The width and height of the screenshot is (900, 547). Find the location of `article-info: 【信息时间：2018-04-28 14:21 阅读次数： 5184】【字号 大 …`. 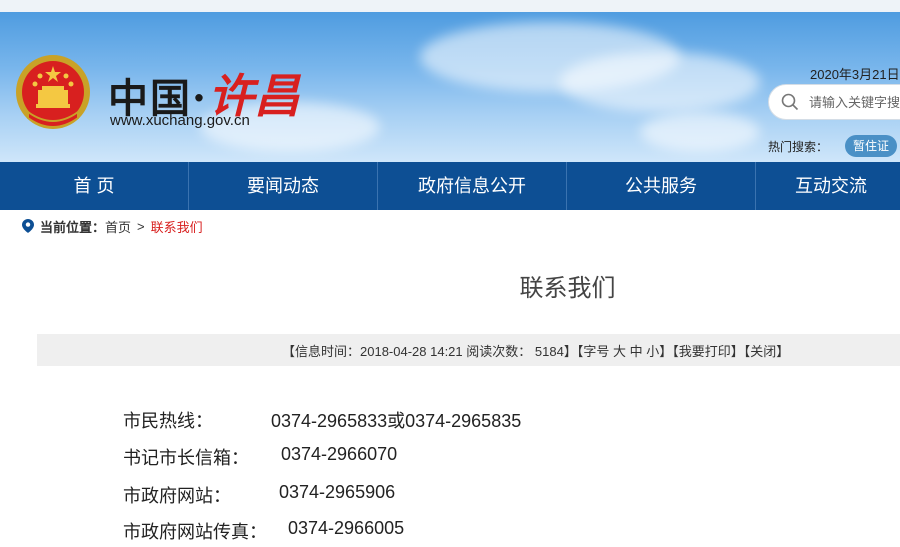

article-info: 【信息时间：2018-04-28 14:21 阅读次数： 5184】【字号 大 … is located at coordinates (535, 350).